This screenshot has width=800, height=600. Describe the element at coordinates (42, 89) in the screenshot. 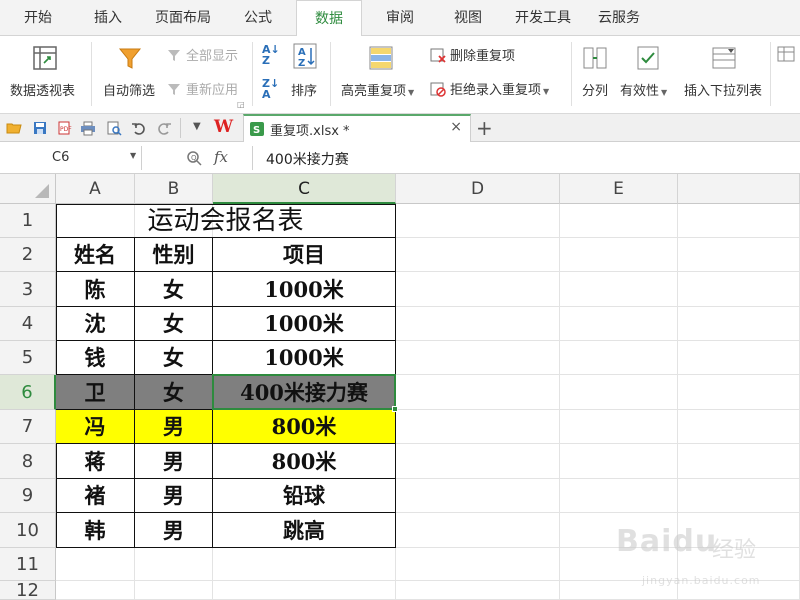

I see `pivot-table-button: 数据透视表` at that location.